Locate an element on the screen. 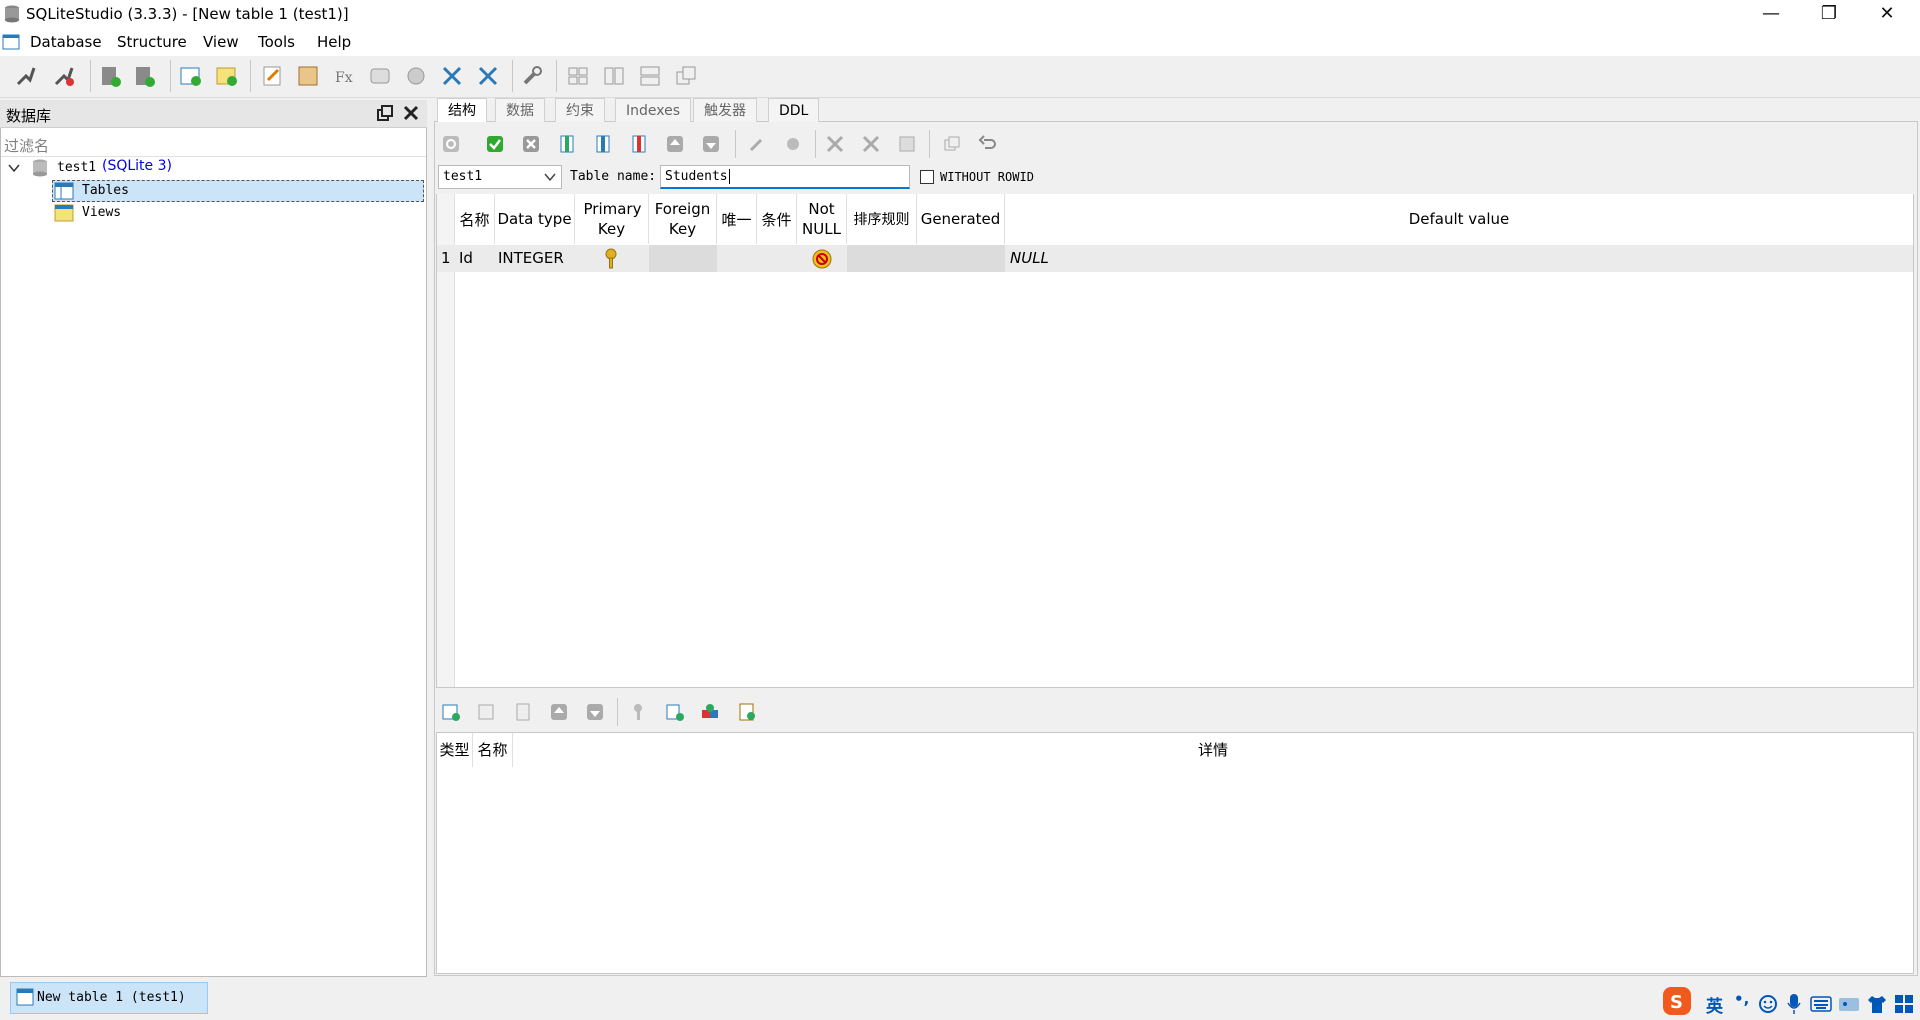 Image resolution: width=1920 pixels, height=1020 pixels. add-fk-icon is located at coordinates (675, 712).